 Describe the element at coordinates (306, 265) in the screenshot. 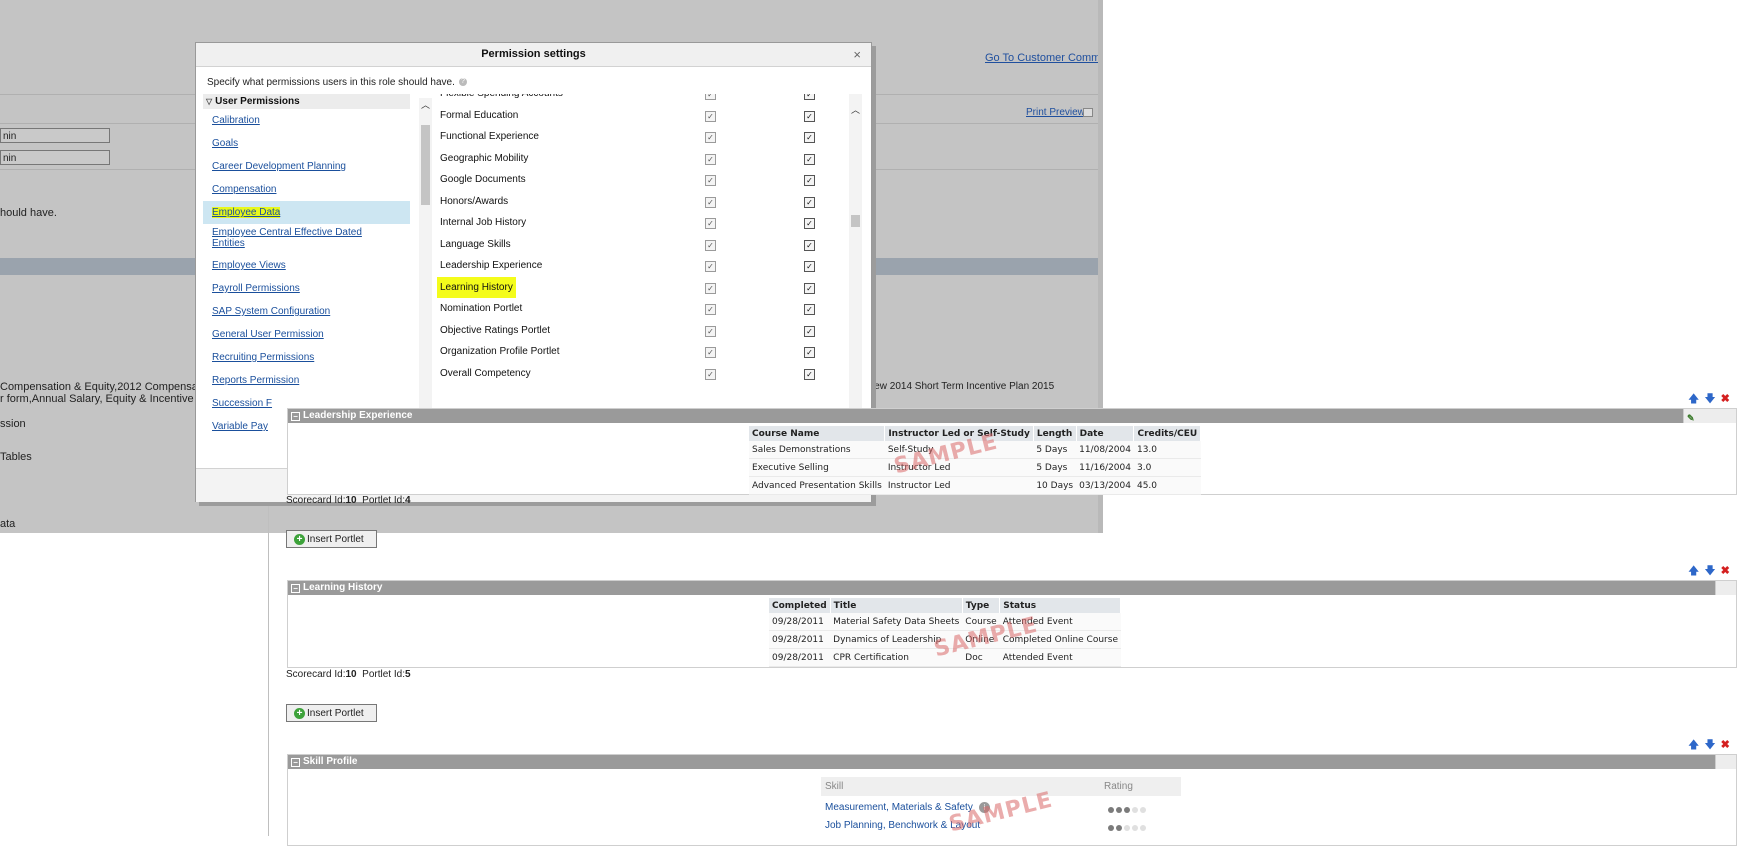

I see `category-employee-views: Employee Views` at that location.